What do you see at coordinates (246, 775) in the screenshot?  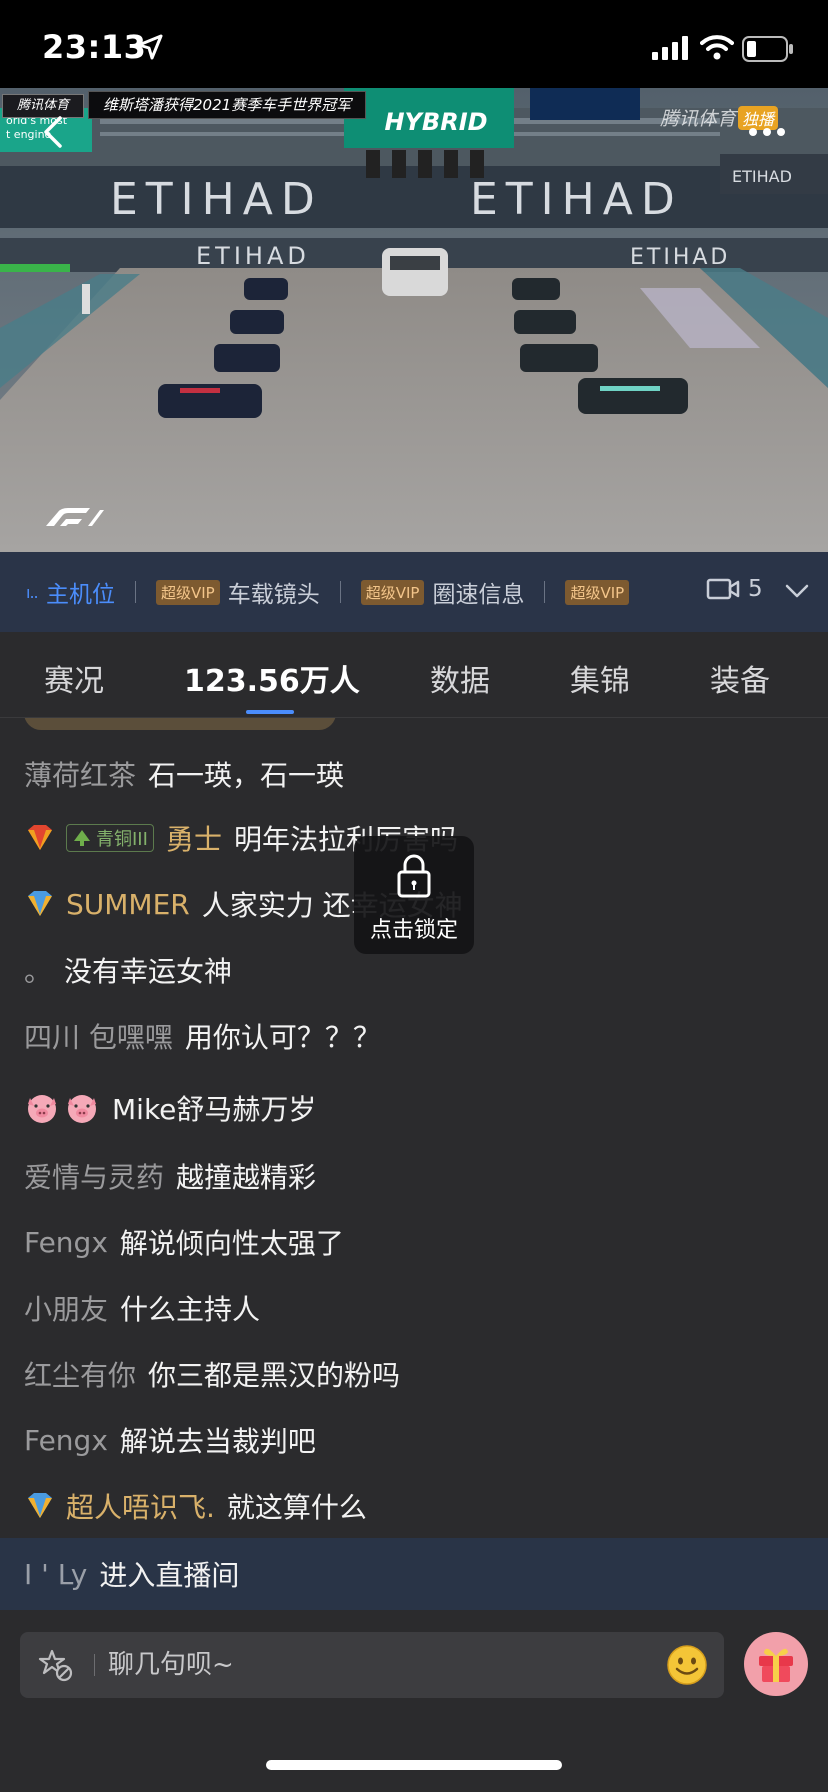 I see `chat-text: 石一瑛，石一瑛` at bounding box center [246, 775].